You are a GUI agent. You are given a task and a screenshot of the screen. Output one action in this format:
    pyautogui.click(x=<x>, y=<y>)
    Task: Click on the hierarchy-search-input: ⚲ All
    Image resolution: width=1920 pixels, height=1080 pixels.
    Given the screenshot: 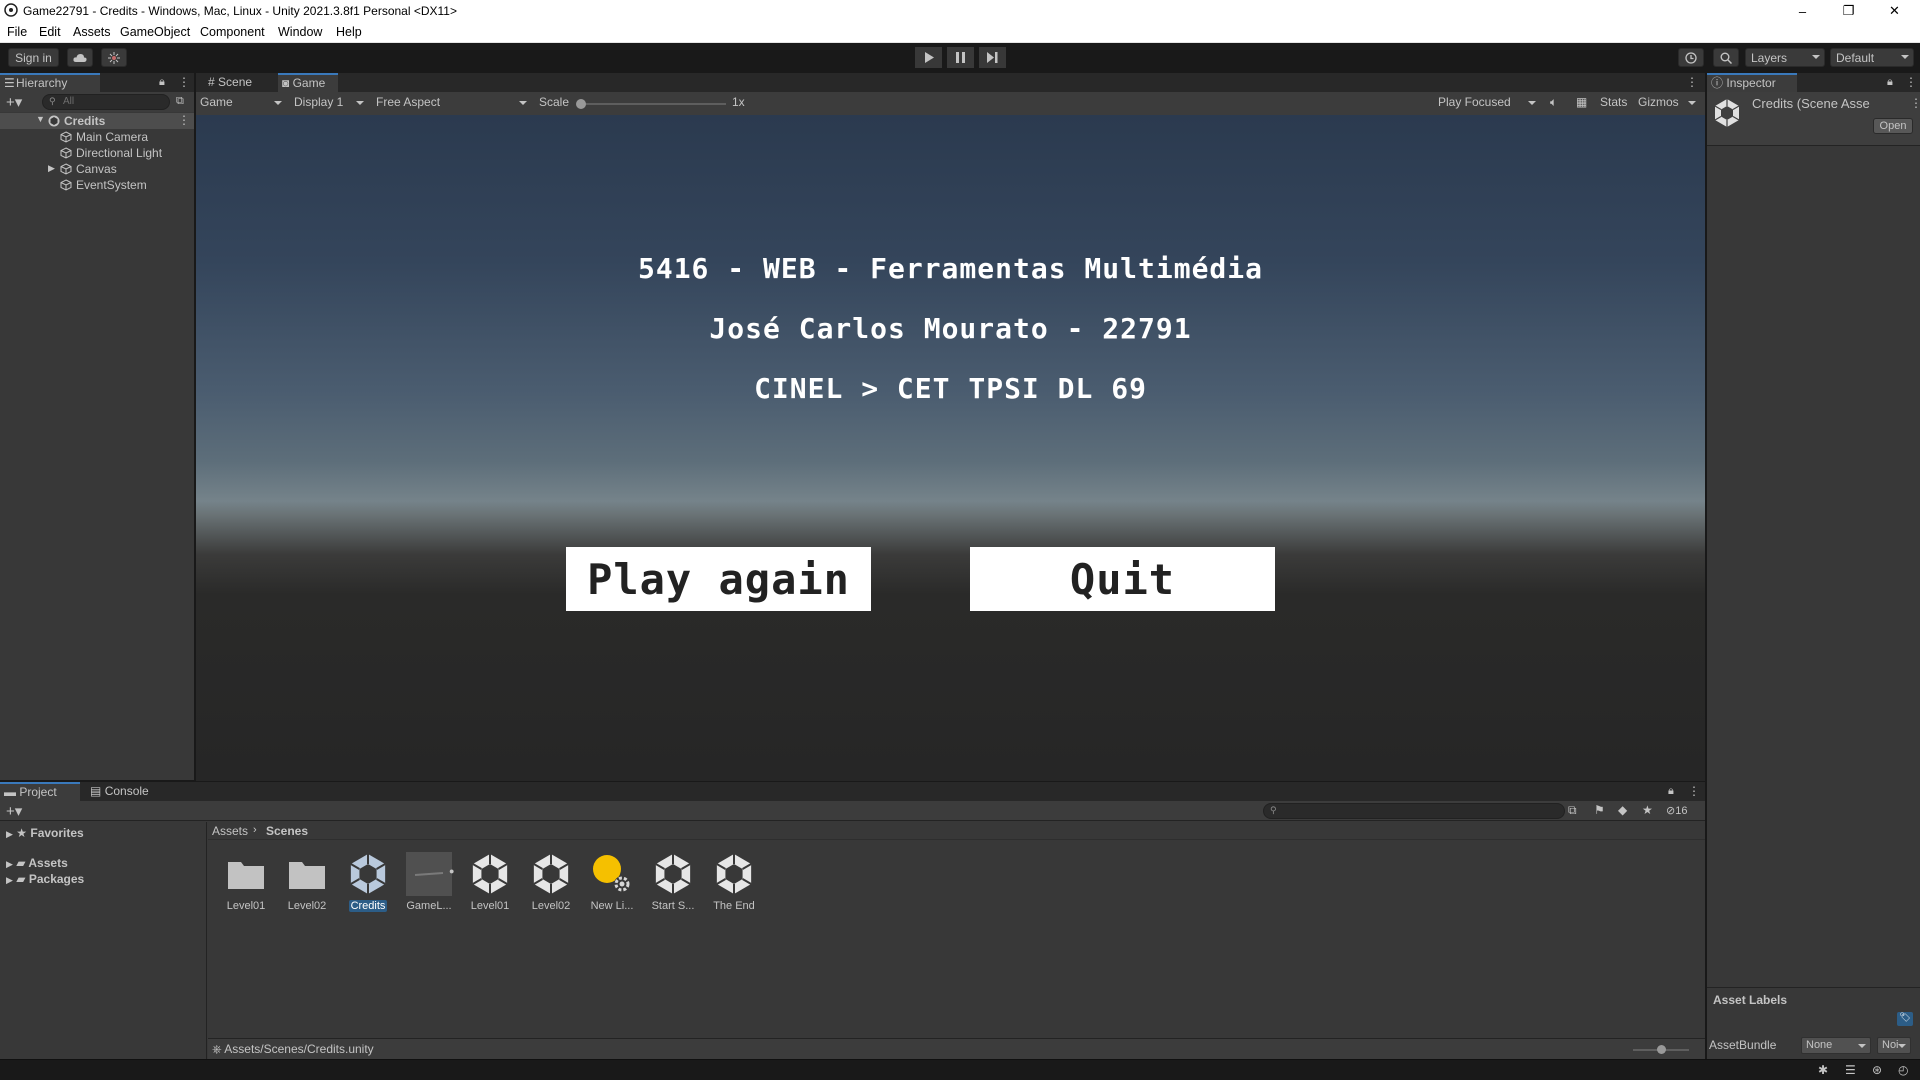 What is the action you would take?
    pyautogui.click(x=106, y=102)
    